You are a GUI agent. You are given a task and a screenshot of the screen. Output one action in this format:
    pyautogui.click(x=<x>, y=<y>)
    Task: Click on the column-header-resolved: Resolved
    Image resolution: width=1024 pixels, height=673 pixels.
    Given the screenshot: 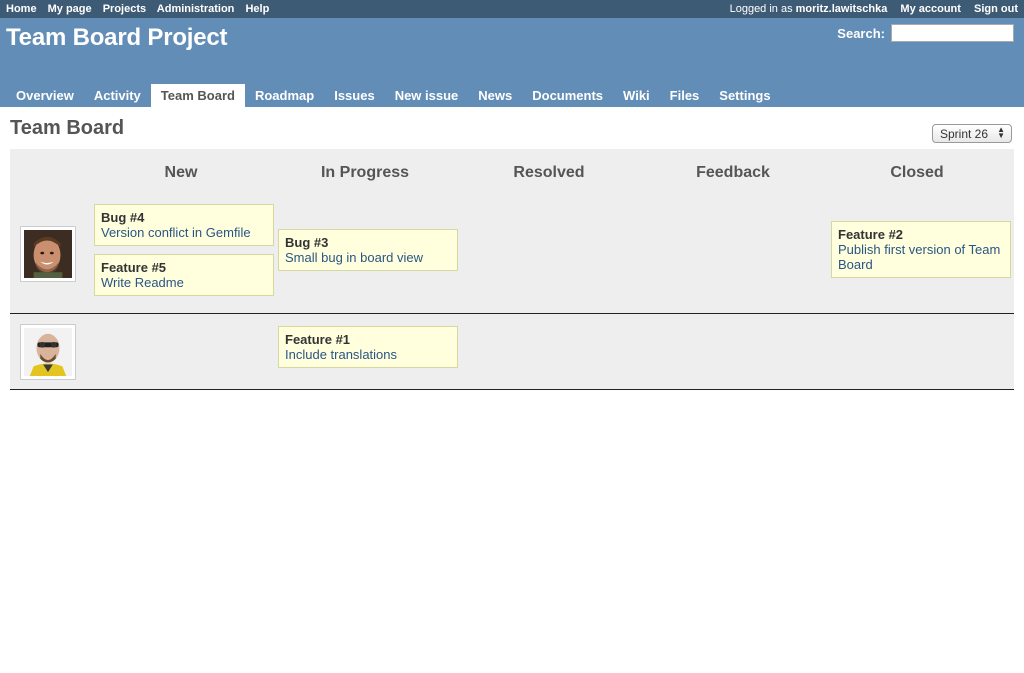 What is the action you would take?
    pyautogui.click(x=549, y=172)
    